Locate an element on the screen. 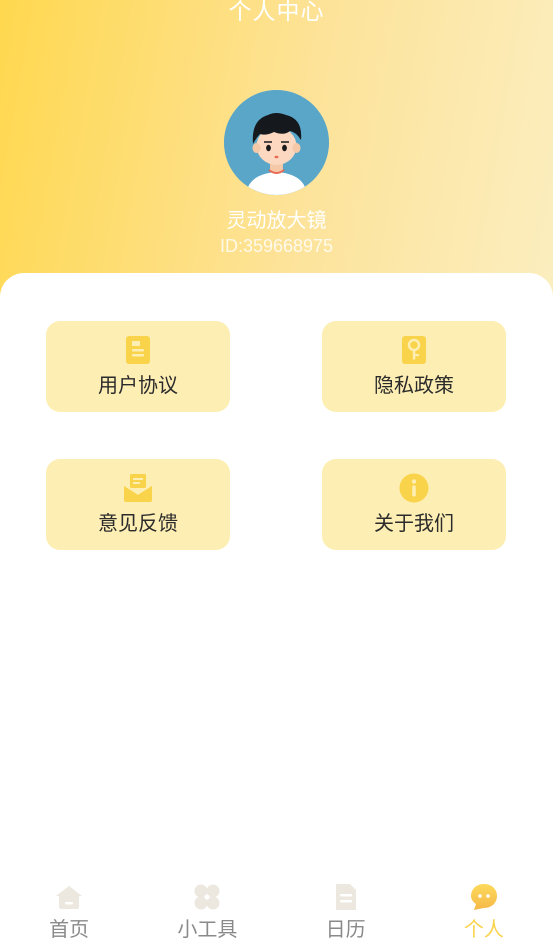 The height and width of the screenshot is (951, 553). bottom-tab-bar: 首页 小工具 日历 个人 is located at coordinates (276, 912).